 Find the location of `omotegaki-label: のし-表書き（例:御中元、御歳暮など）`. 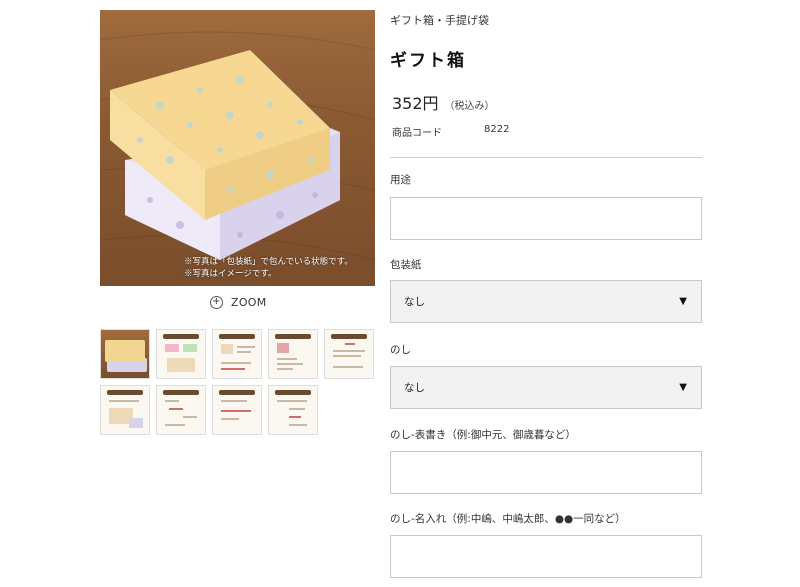

omotegaki-label: のし-表書き（例:御中元、御歳暮など） is located at coordinates (483, 435).